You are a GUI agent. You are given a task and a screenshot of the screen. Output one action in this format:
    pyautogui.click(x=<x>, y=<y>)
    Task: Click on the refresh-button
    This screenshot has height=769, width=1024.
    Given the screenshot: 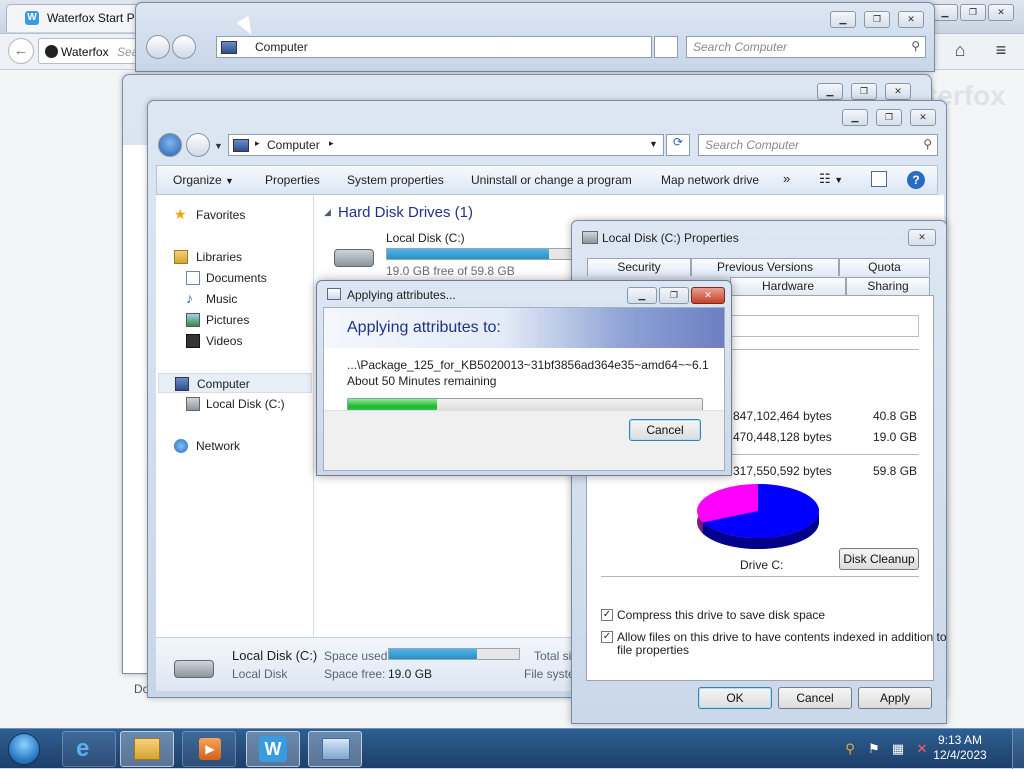 What is the action you would take?
    pyautogui.click(x=666, y=47)
    